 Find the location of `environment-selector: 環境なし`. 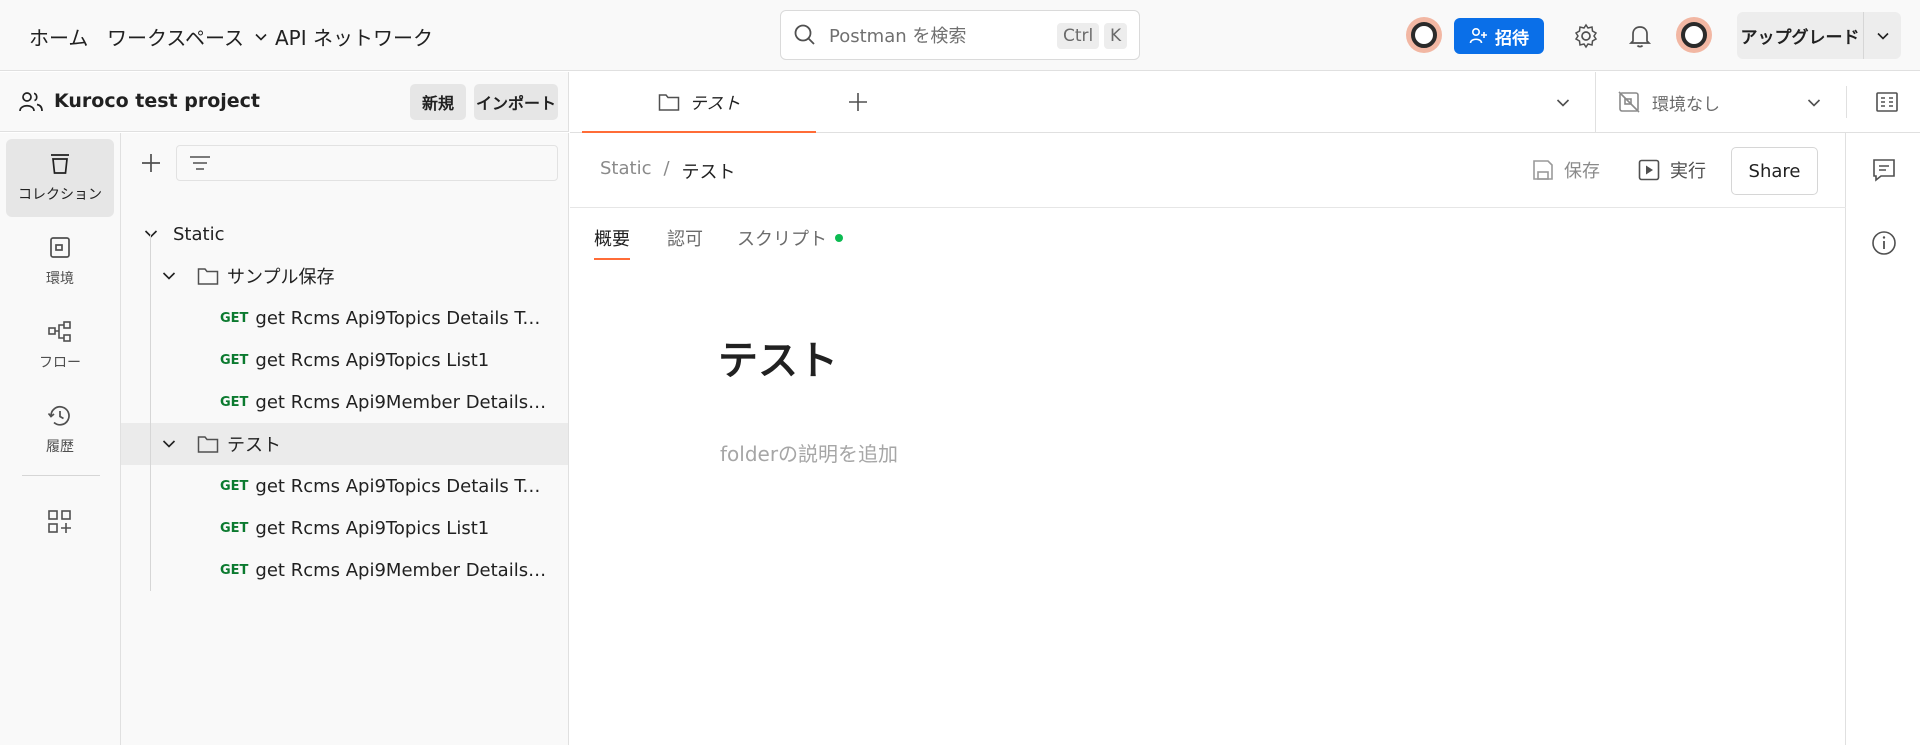

environment-selector: 環境なし is located at coordinates (1686, 102).